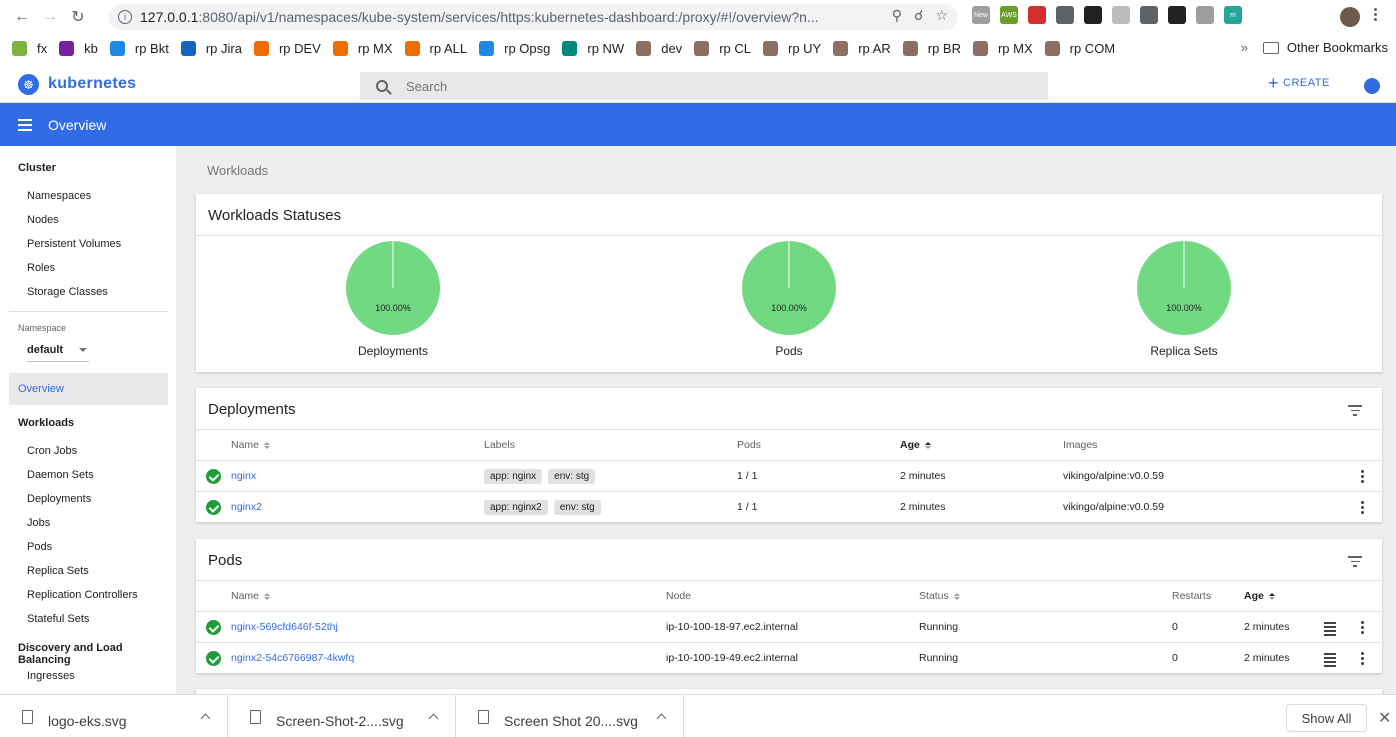 This screenshot has width=1396, height=737. What do you see at coordinates (1384, 718) in the screenshot?
I see `close-icon: ✕` at bounding box center [1384, 718].